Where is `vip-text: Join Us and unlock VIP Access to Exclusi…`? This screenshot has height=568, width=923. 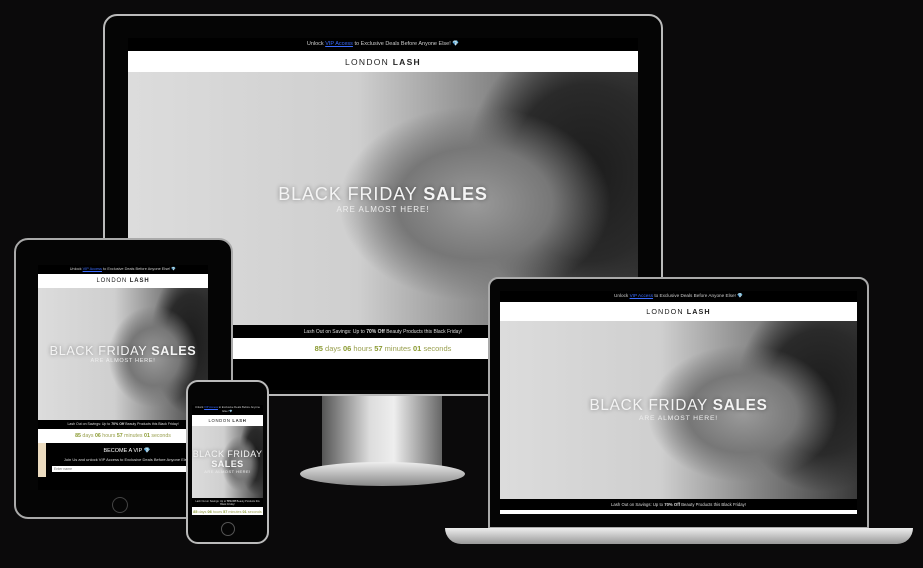
vip-text: Join Us and unlock VIP Access to Exclusi… is located at coordinates (127, 460).